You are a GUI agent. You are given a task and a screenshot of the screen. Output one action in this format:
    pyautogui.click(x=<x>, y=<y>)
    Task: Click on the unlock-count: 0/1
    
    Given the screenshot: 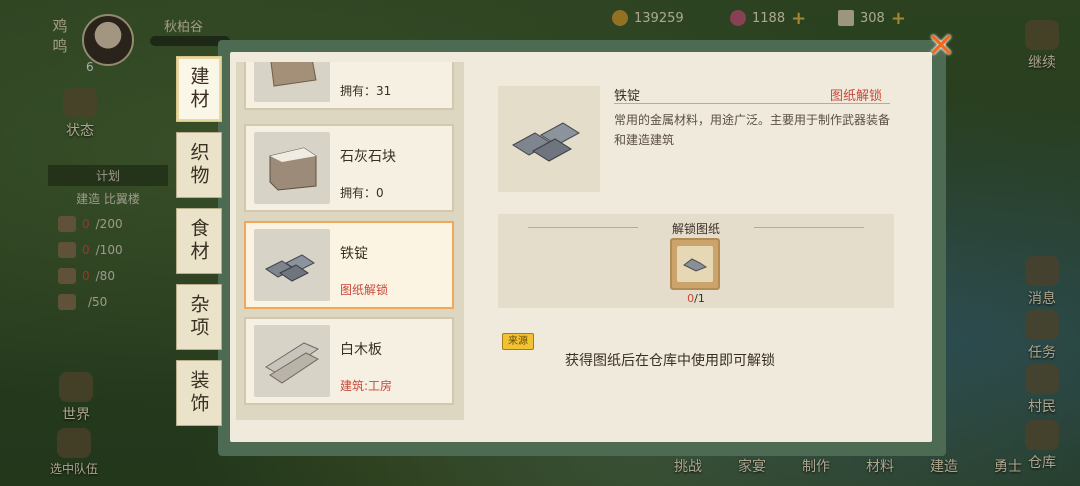 What is the action you would take?
    pyautogui.click(x=696, y=298)
    